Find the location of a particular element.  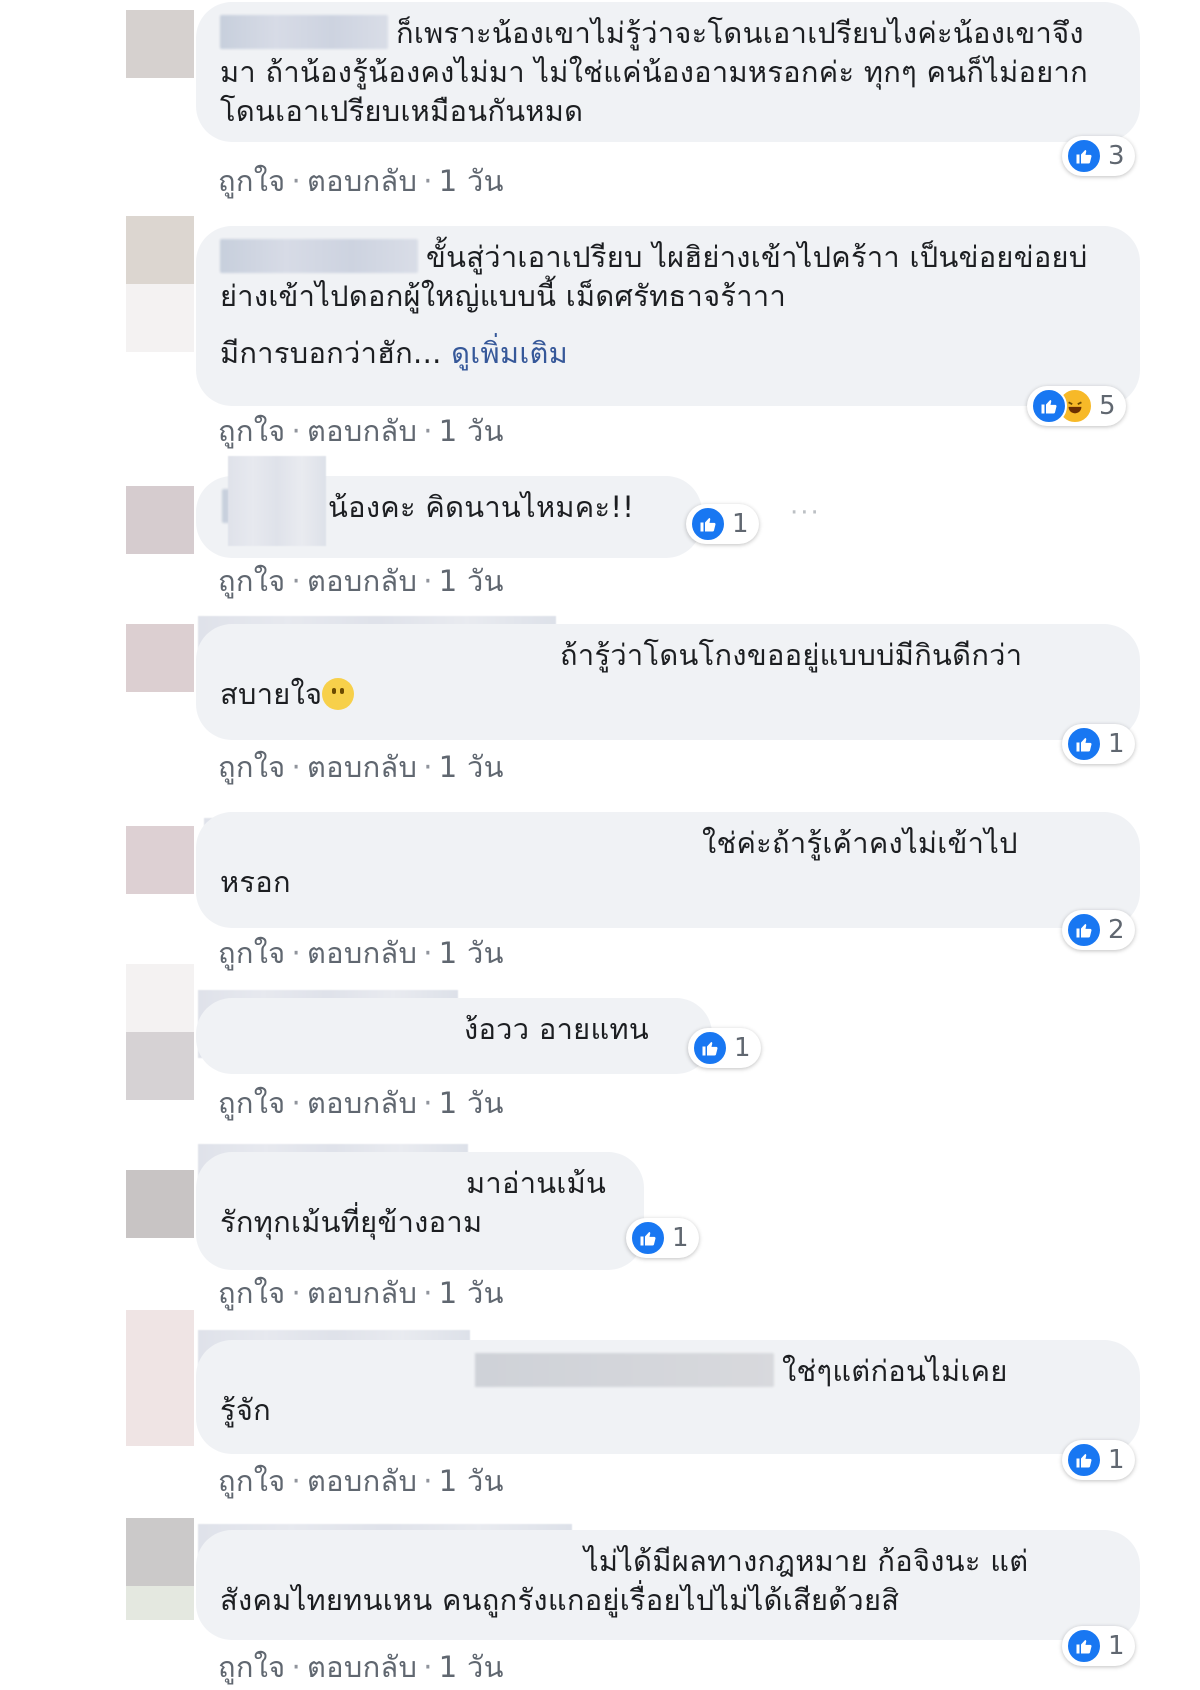

comment-bubble: มาอ่านเม้น รักทุกเม้นที่ยุข้างอาม is located at coordinates (420, 1211).